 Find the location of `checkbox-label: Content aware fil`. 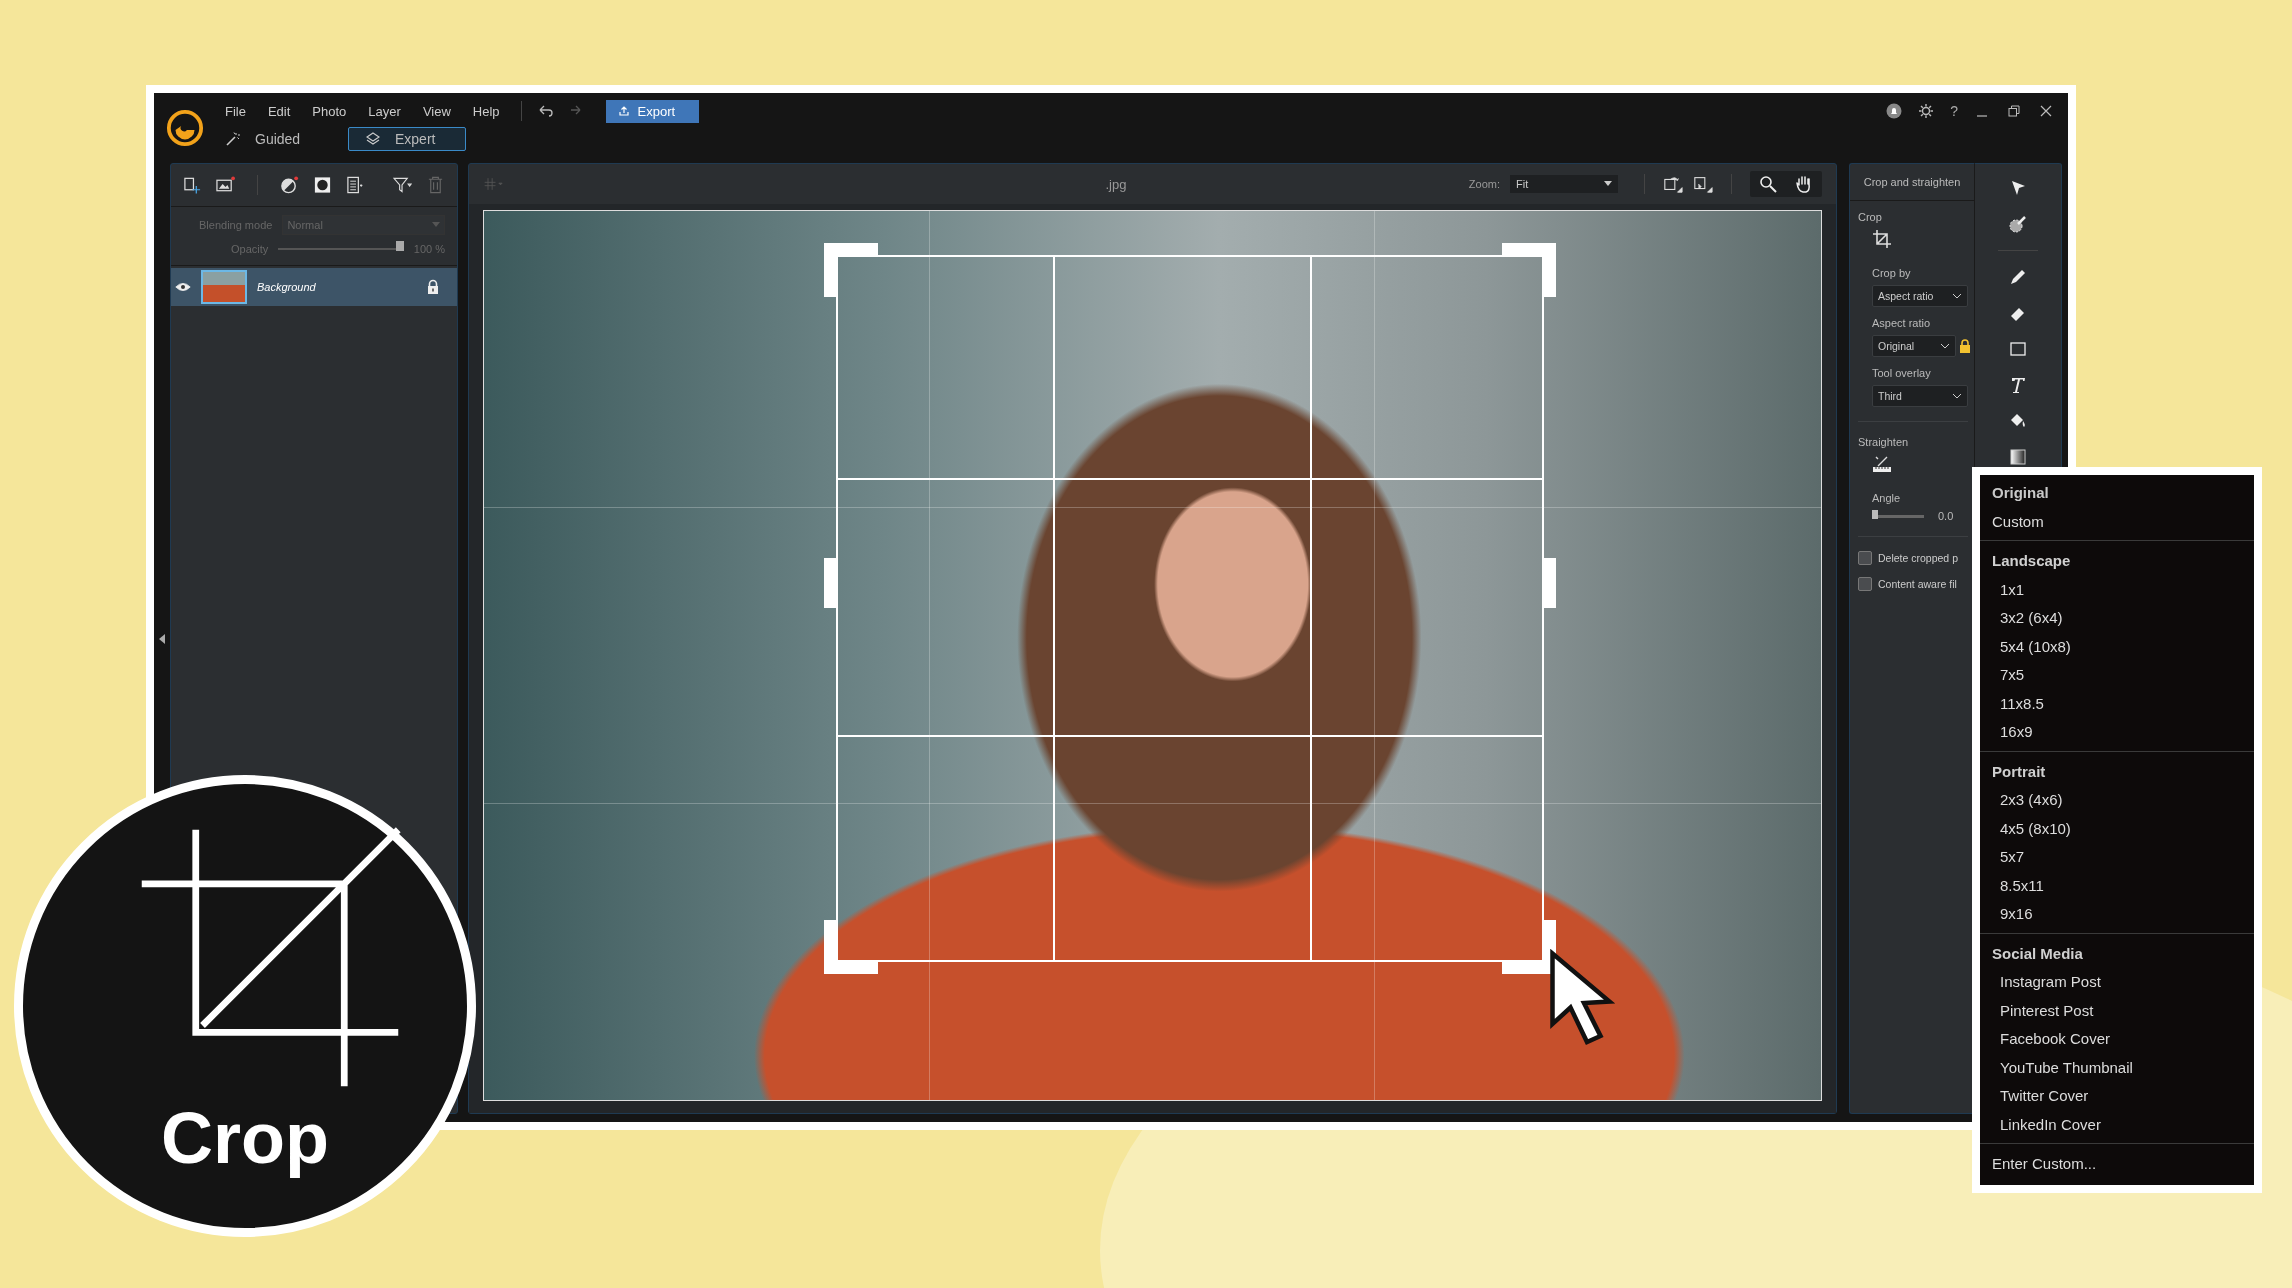

checkbox-label: Content aware fil is located at coordinates (1917, 584).